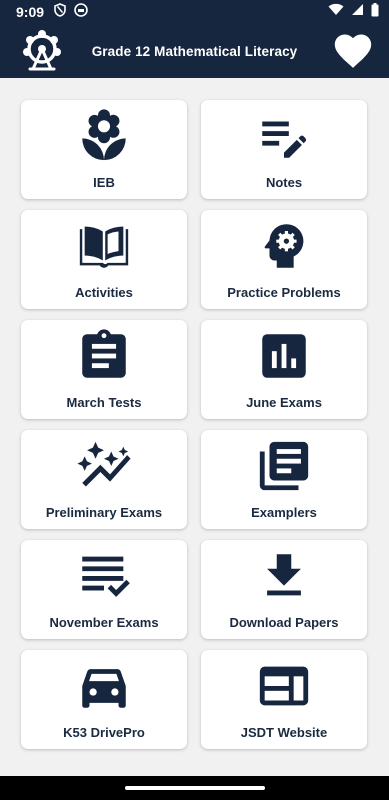  What do you see at coordinates (104, 402) in the screenshot?
I see `menu-card-label: March Tests` at bounding box center [104, 402].